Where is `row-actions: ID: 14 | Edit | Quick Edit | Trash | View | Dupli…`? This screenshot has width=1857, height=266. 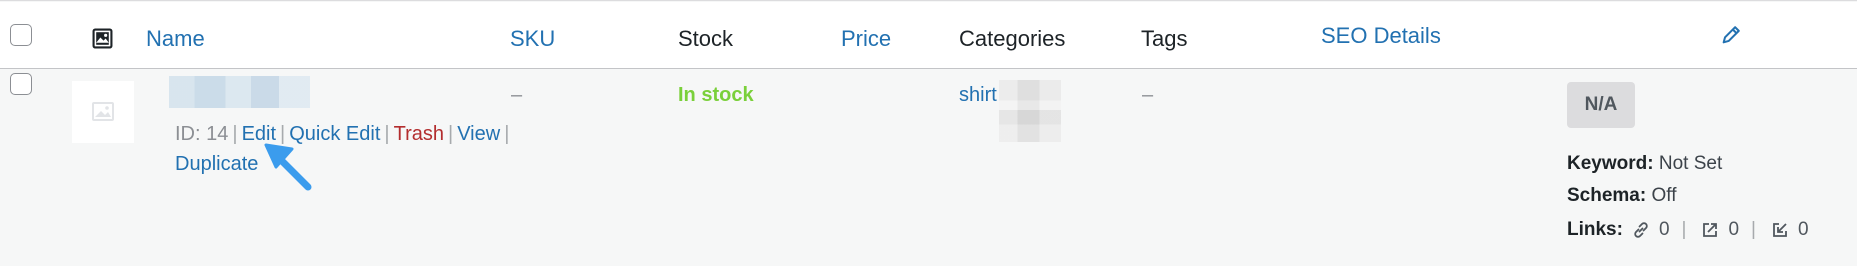
row-actions: ID: 14 | Edit | Quick Edit | Trash | View | Dupli… is located at coordinates (375, 149).